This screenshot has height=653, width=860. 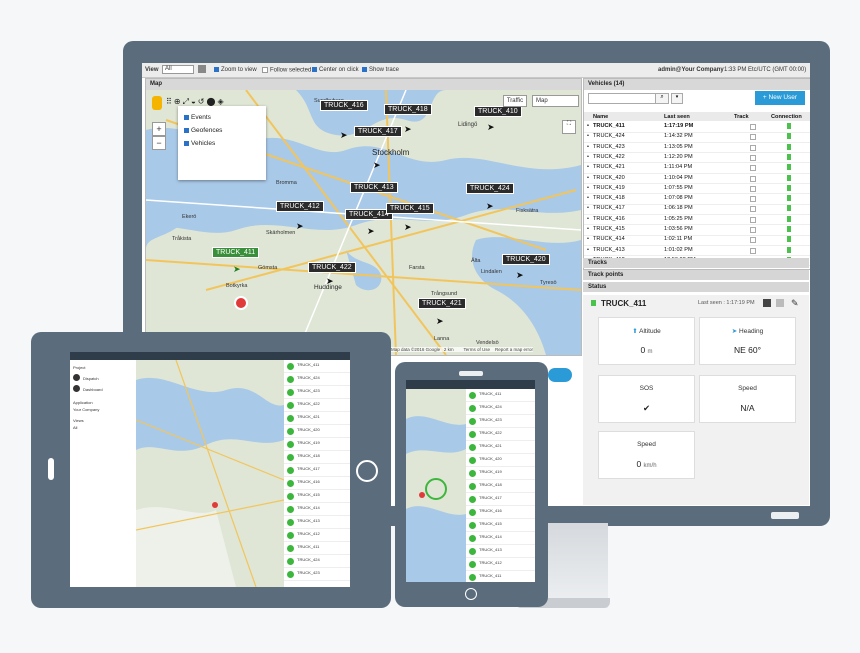 What do you see at coordinates (178, 69) in the screenshot?
I see `view-select: All` at bounding box center [178, 69].